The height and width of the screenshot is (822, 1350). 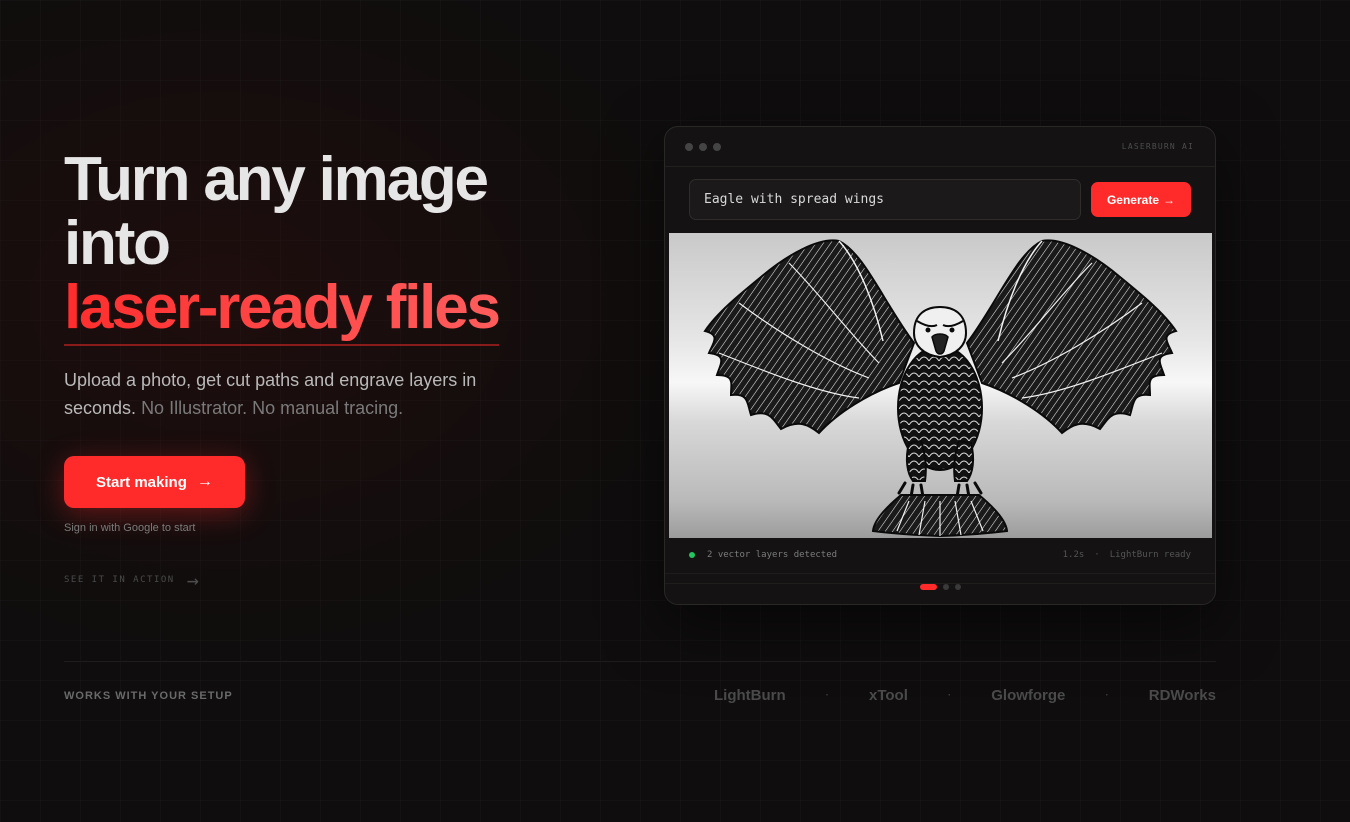 I want to click on prompt-input: Eagle with spread wings, so click(x=885, y=199).